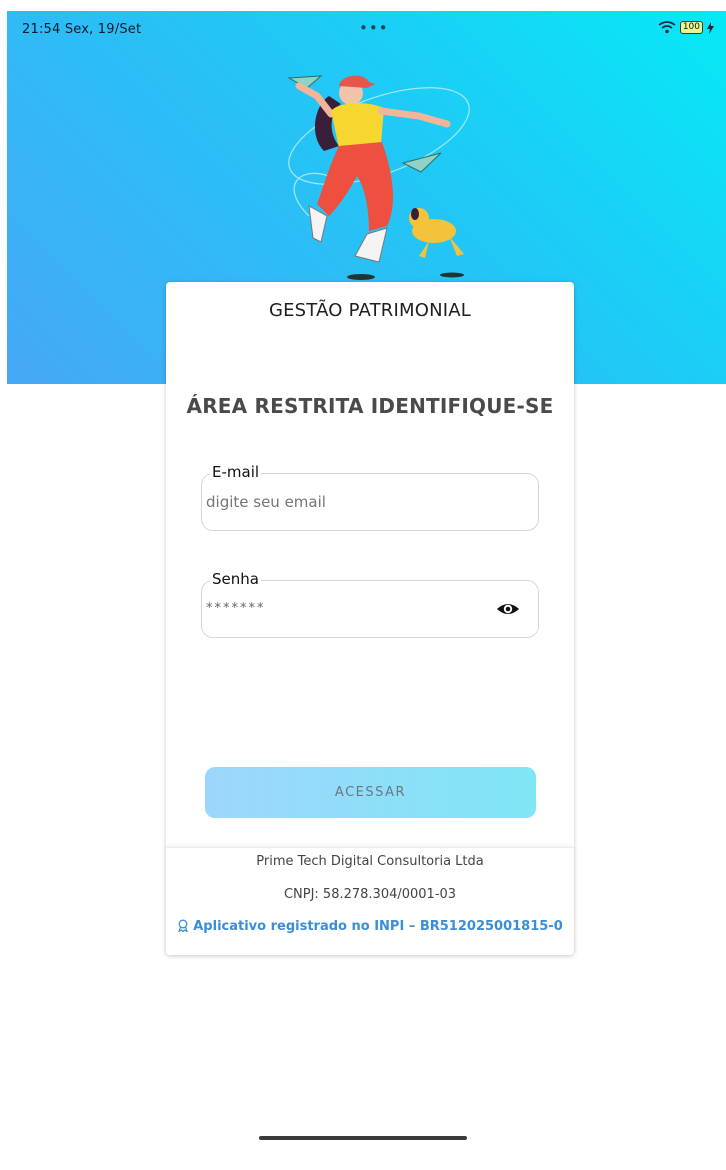 The width and height of the screenshot is (726, 1170). What do you see at coordinates (691, 27) in the screenshot?
I see `battery-icon: 100` at bounding box center [691, 27].